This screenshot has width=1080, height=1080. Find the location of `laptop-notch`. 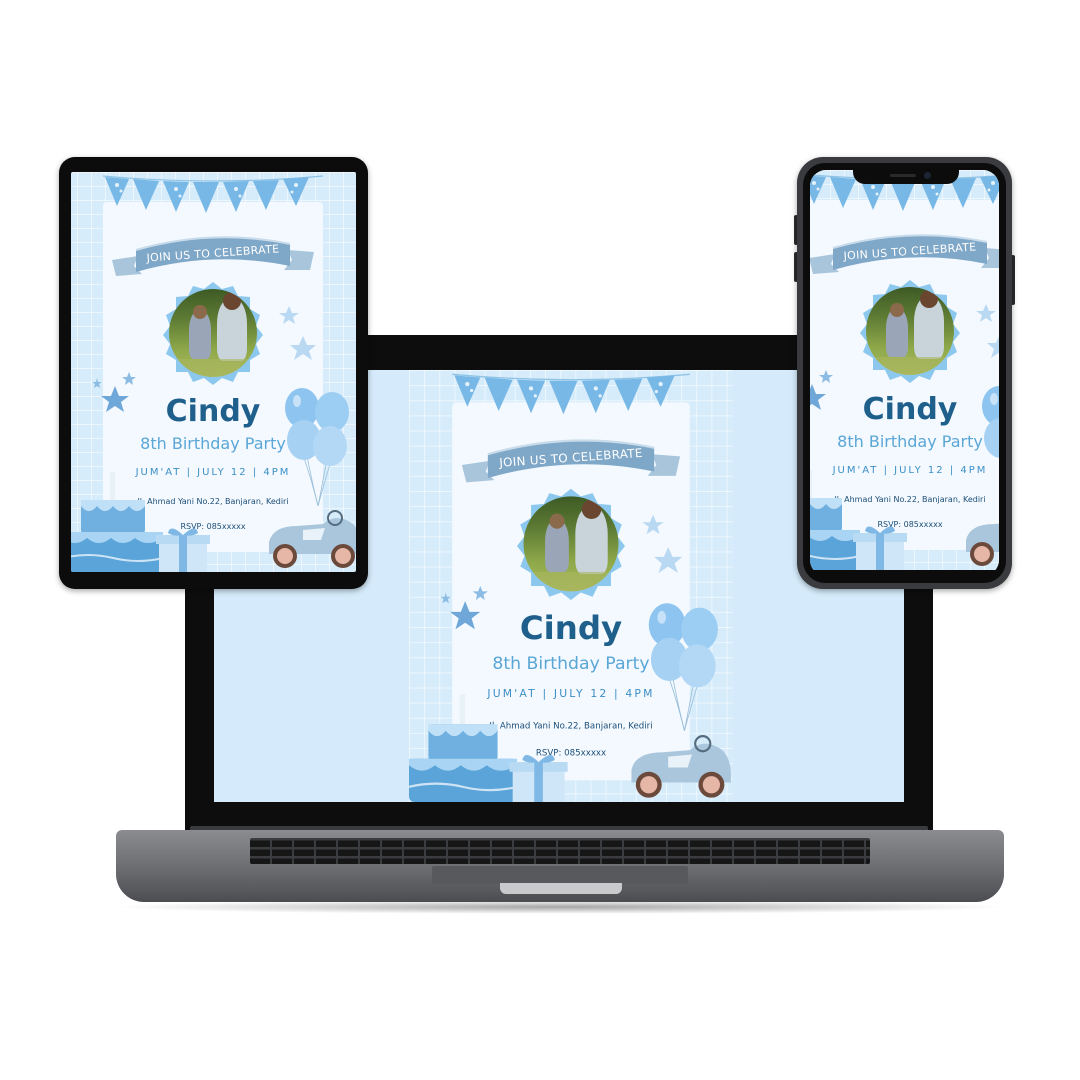

laptop-notch is located at coordinates (561, 888).